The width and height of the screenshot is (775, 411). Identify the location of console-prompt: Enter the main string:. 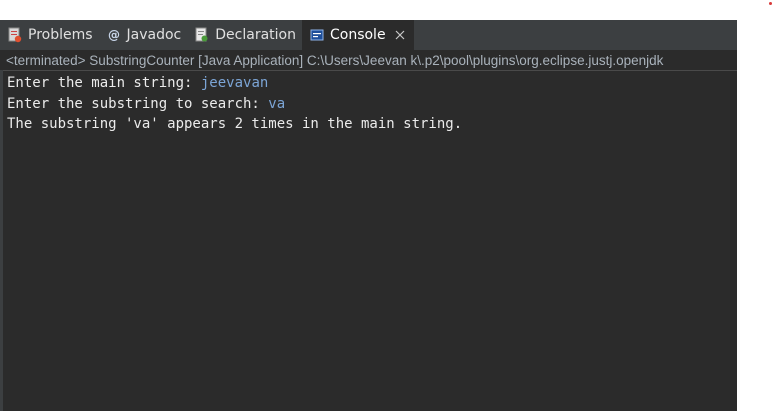
(104, 83).